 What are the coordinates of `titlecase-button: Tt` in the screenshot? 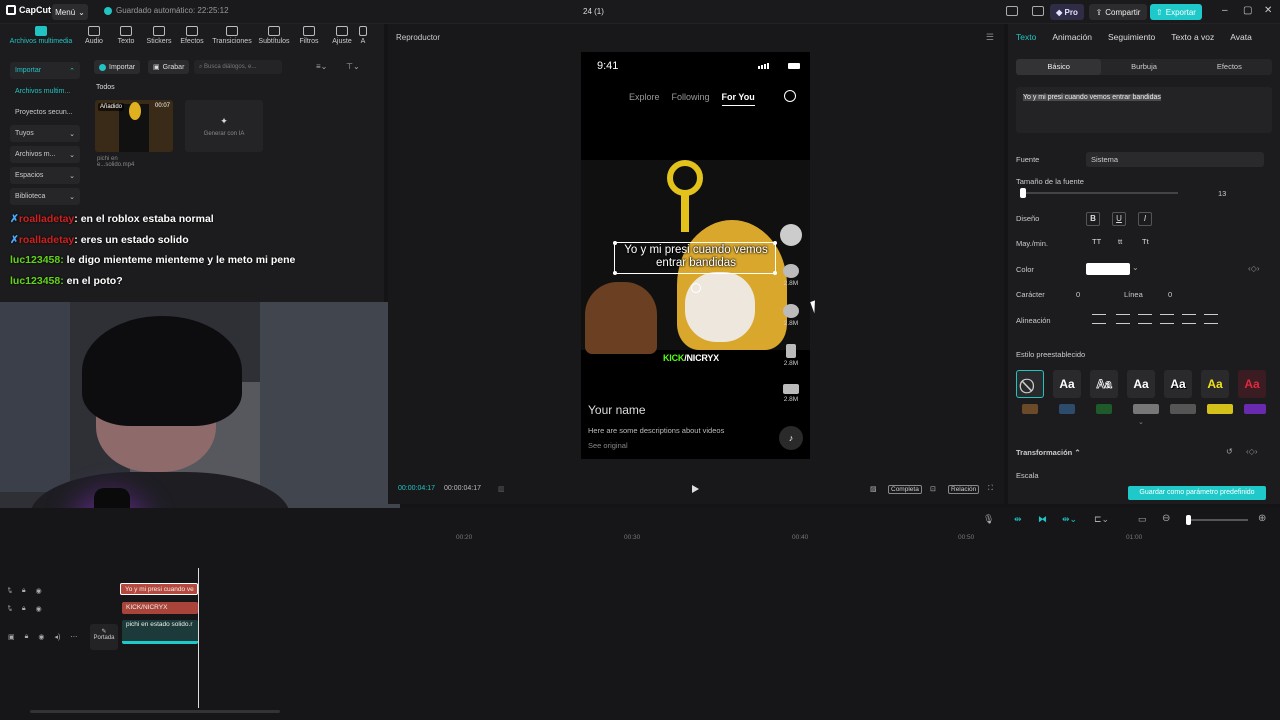 It's located at (1145, 241).